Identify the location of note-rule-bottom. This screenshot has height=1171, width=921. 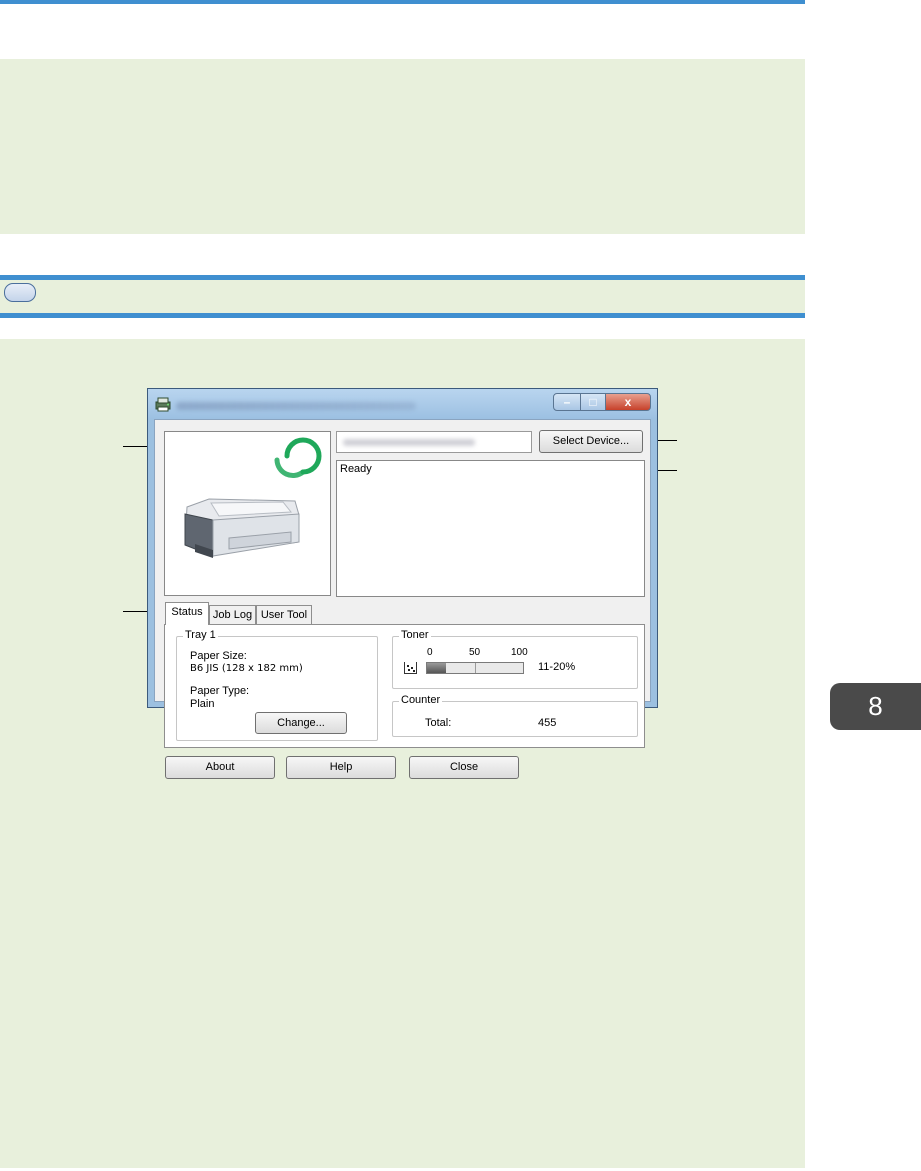
(402, 315).